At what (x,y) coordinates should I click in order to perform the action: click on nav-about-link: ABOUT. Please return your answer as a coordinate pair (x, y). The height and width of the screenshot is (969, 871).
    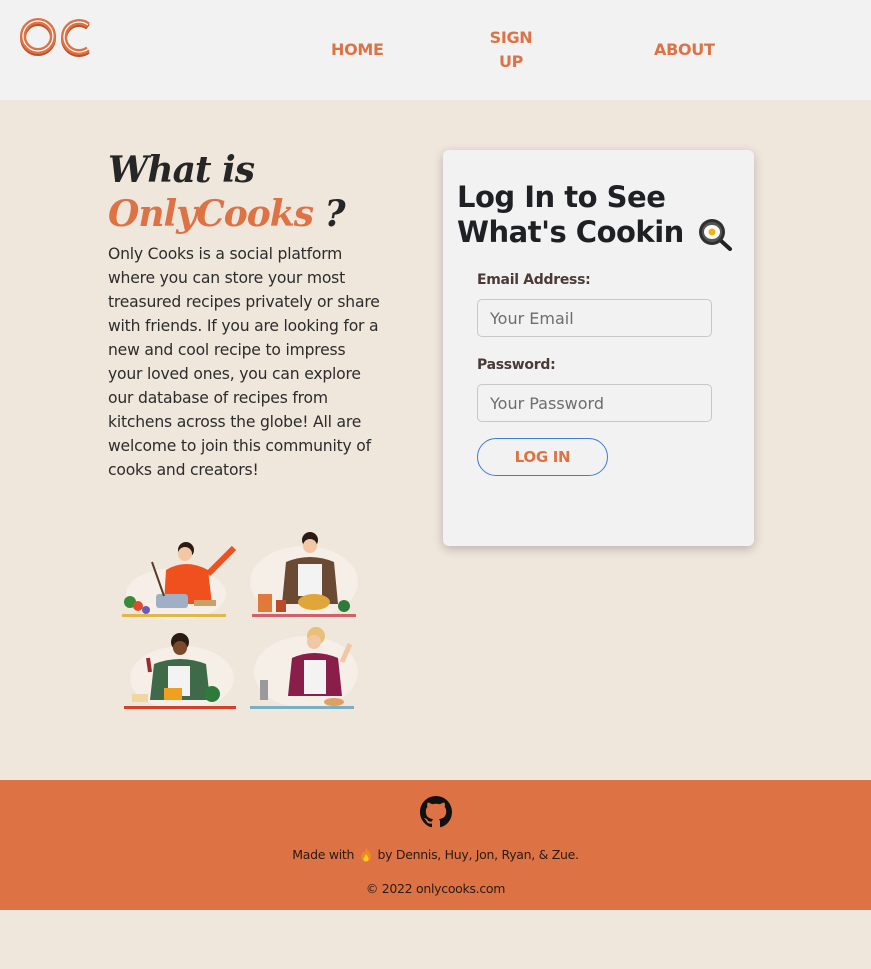
    Looking at the image, I should click on (684, 50).